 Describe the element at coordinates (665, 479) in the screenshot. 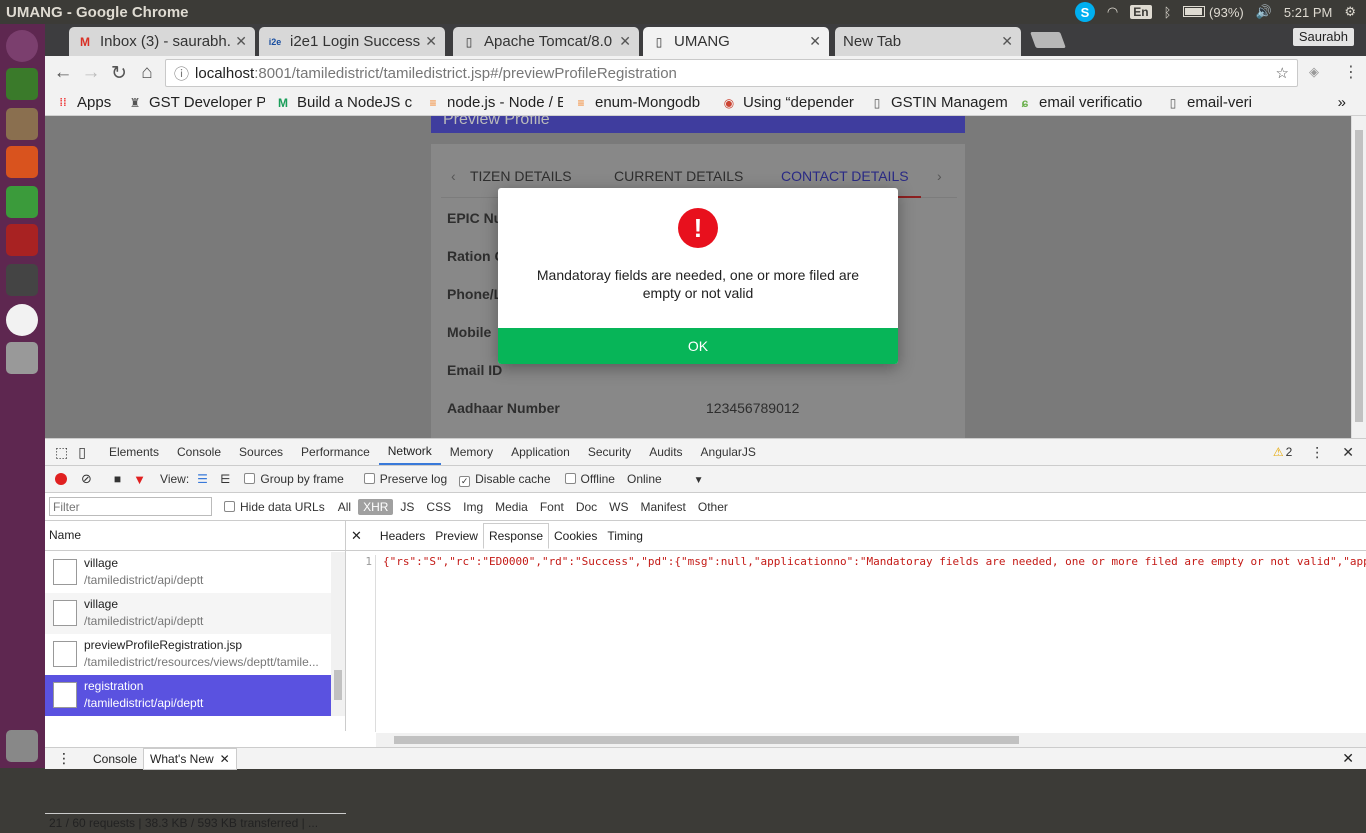

I see `throttle-select: Online ▼` at that location.